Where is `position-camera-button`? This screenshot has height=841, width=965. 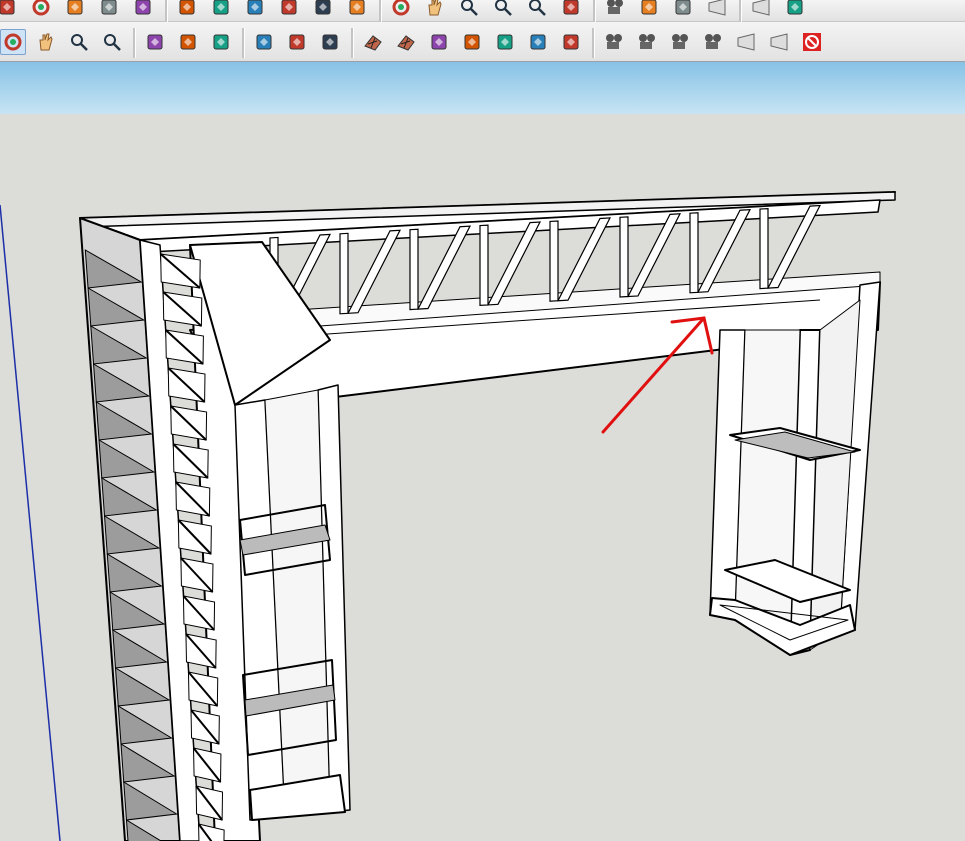 position-camera-button is located at coordinates (615, 10).